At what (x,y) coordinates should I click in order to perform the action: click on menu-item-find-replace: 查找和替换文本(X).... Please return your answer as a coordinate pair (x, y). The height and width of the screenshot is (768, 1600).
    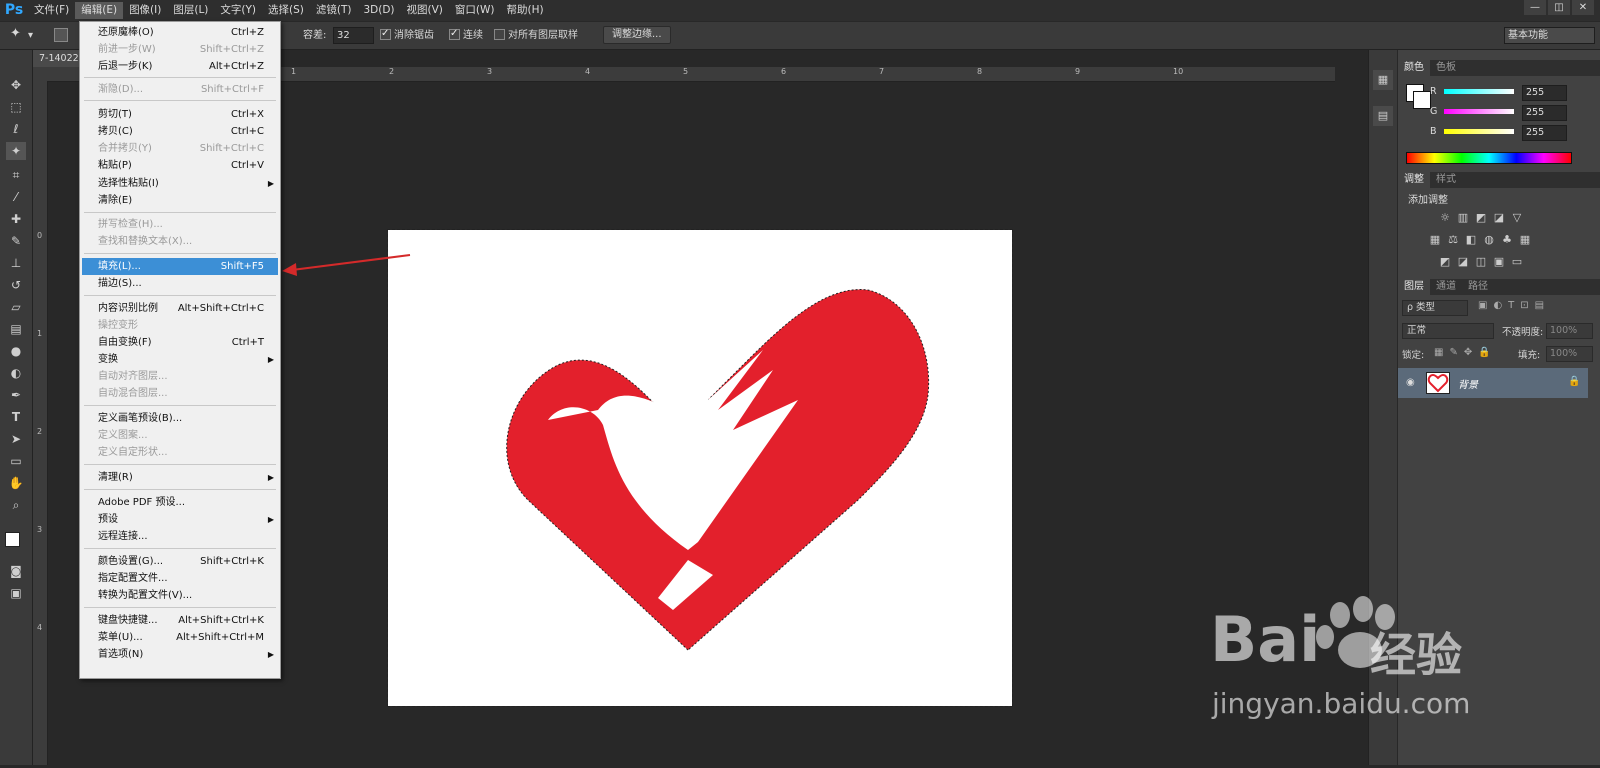
    Looking at the image, I should click on (180, 241).